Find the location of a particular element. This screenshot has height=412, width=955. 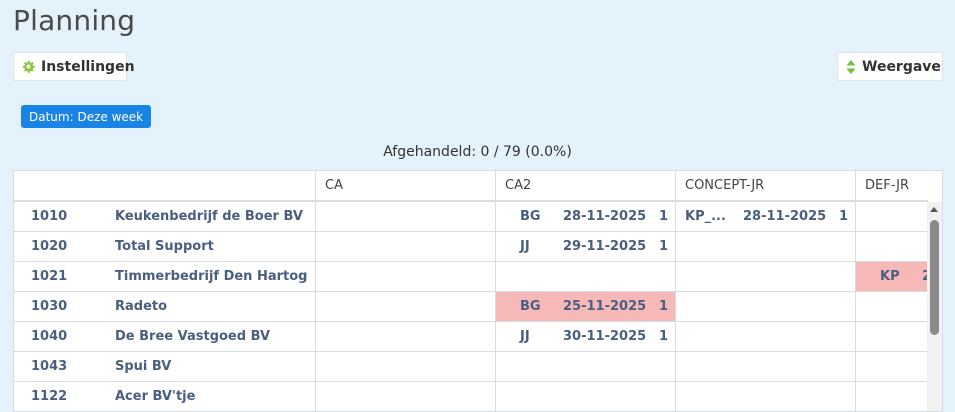

relation-code: 1021 is located at coordinates (49, 277).